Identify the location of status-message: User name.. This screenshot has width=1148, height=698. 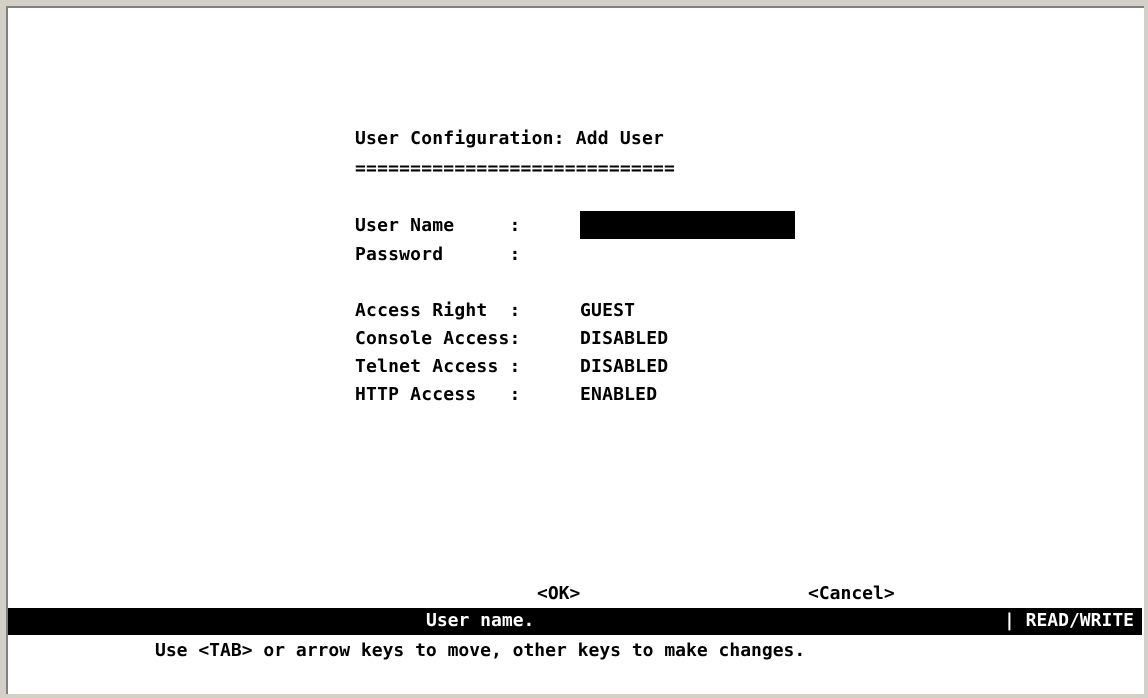
(480, 620).